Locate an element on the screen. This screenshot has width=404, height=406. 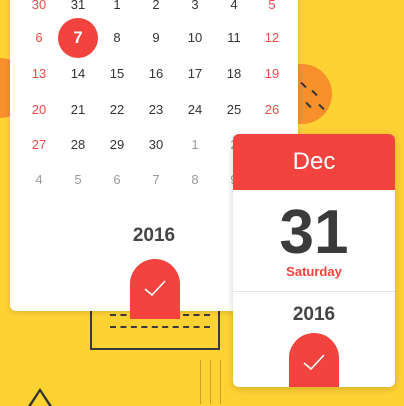
calendar-day: 13 is located at coordinates (39, 74).